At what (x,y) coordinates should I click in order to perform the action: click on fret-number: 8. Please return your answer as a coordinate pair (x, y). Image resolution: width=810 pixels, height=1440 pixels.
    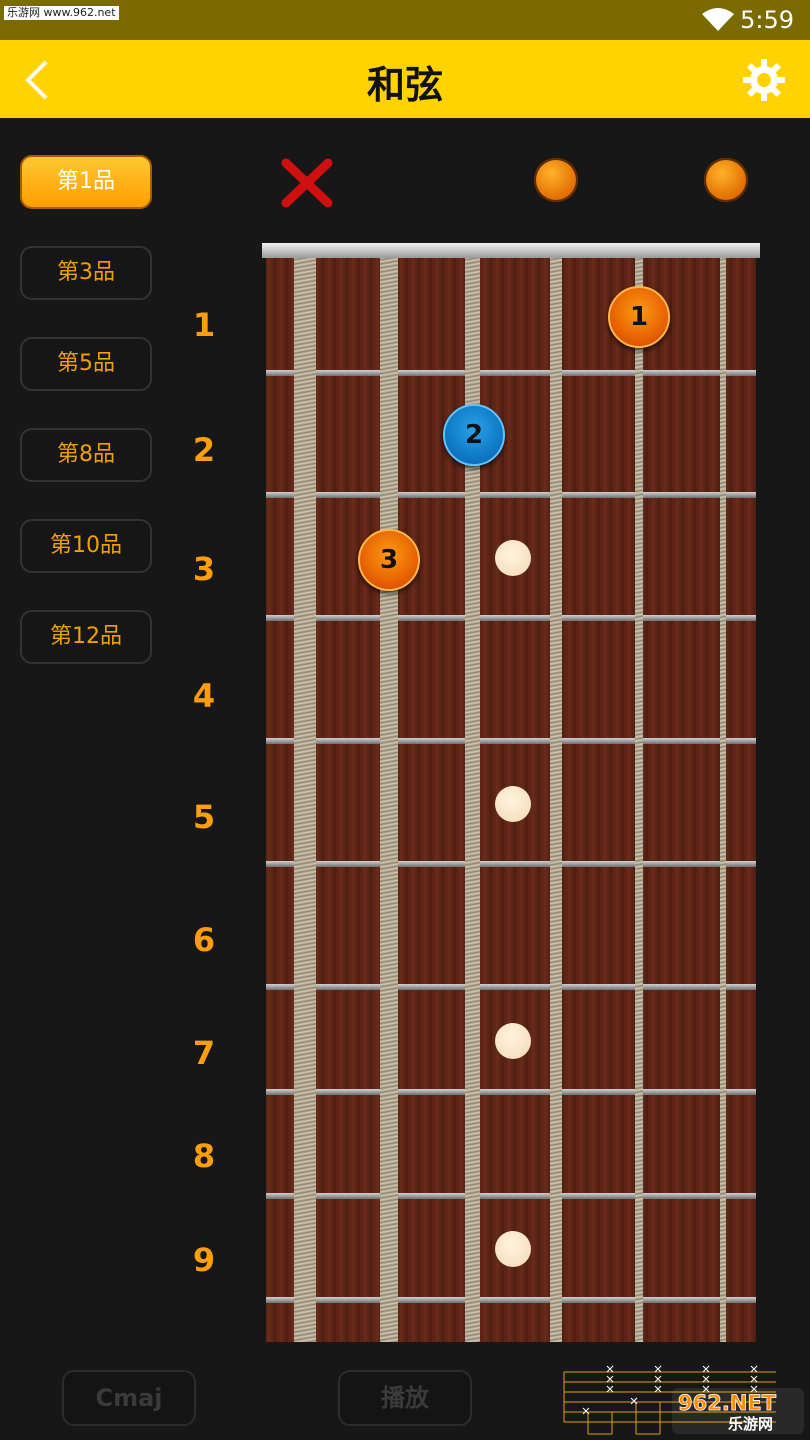
    Looking at the image, I should click on (204, 1156).